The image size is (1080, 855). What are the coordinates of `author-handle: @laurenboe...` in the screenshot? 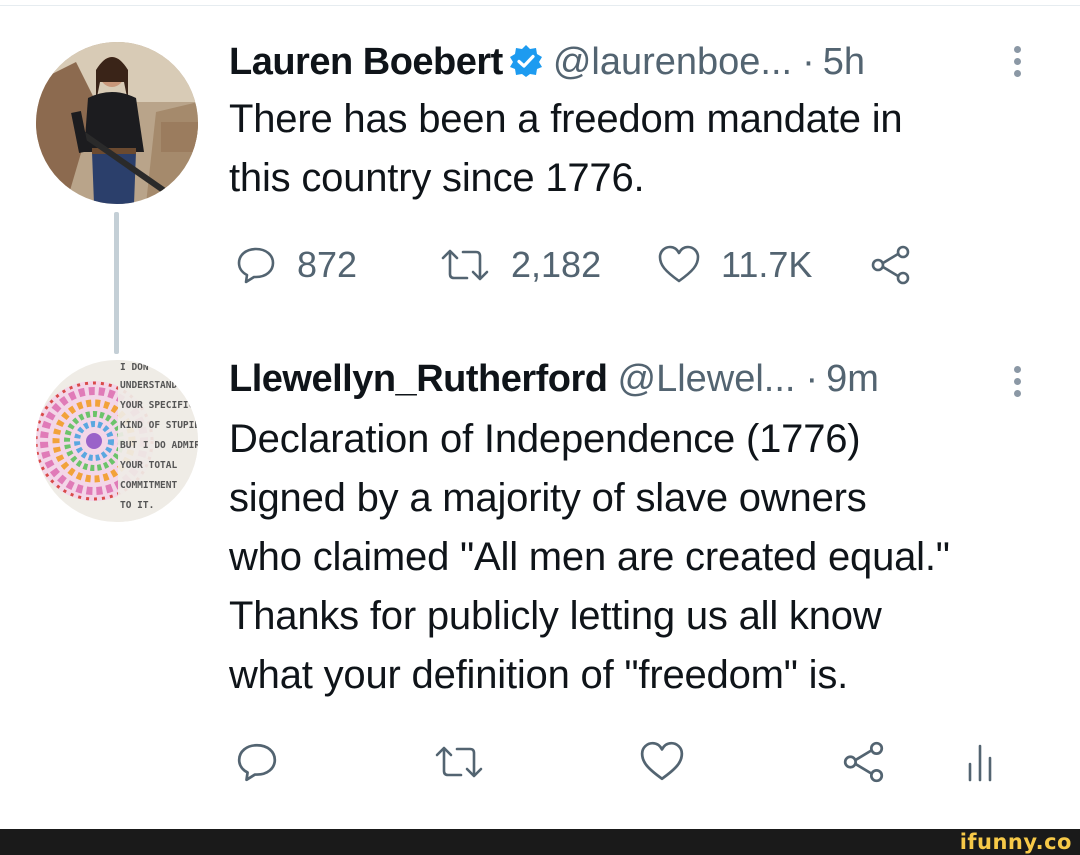 It's located at (672, 62).